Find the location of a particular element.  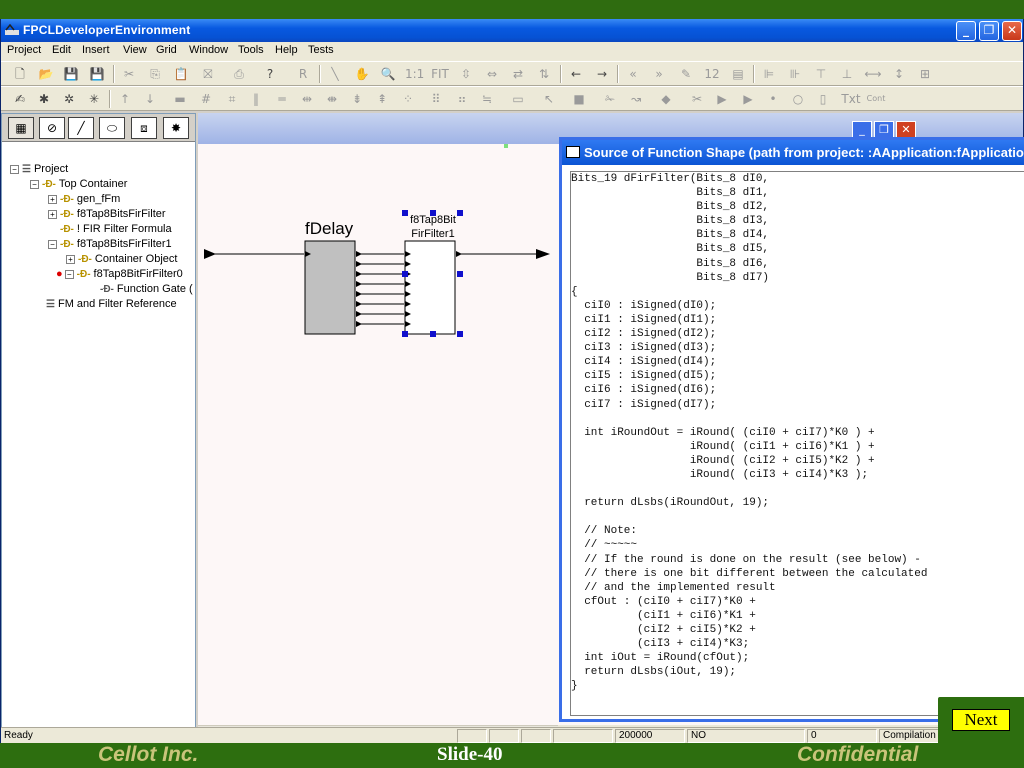

spacing-v2-icon: ⇞ is located at coordinates (382, 99).